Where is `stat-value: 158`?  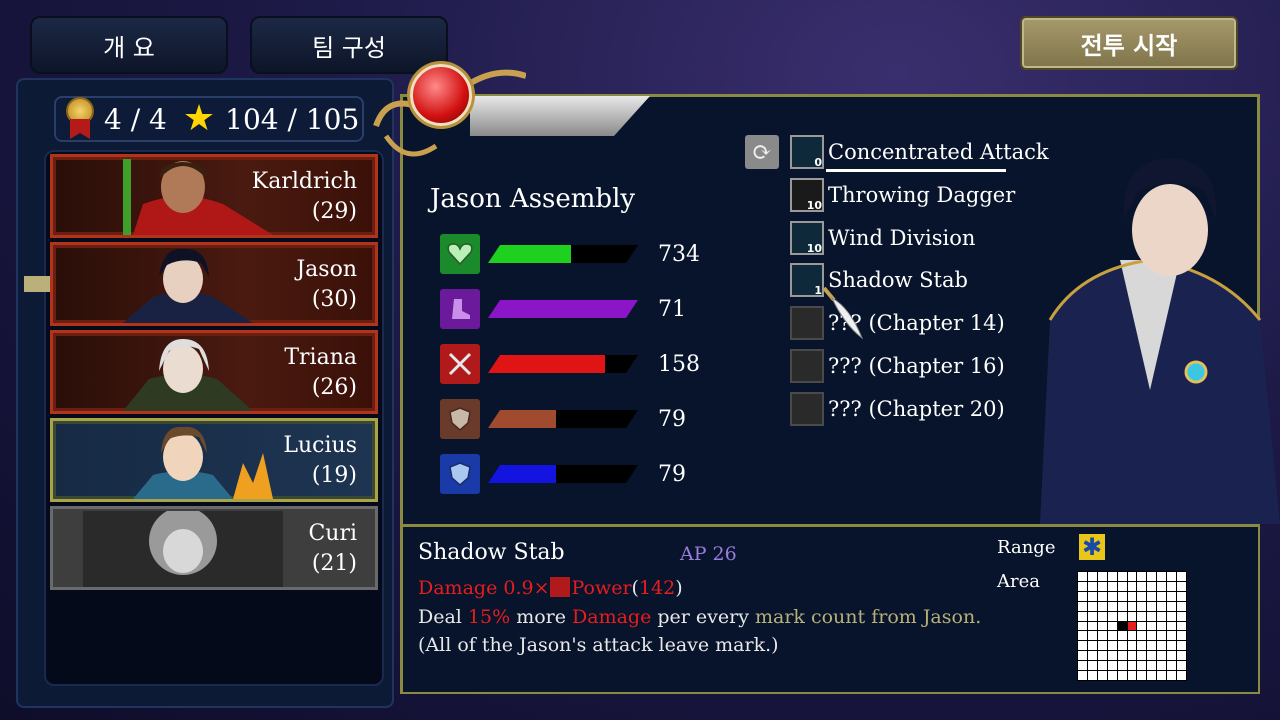
stat-value: 158 is located at coordinates (679, 364).